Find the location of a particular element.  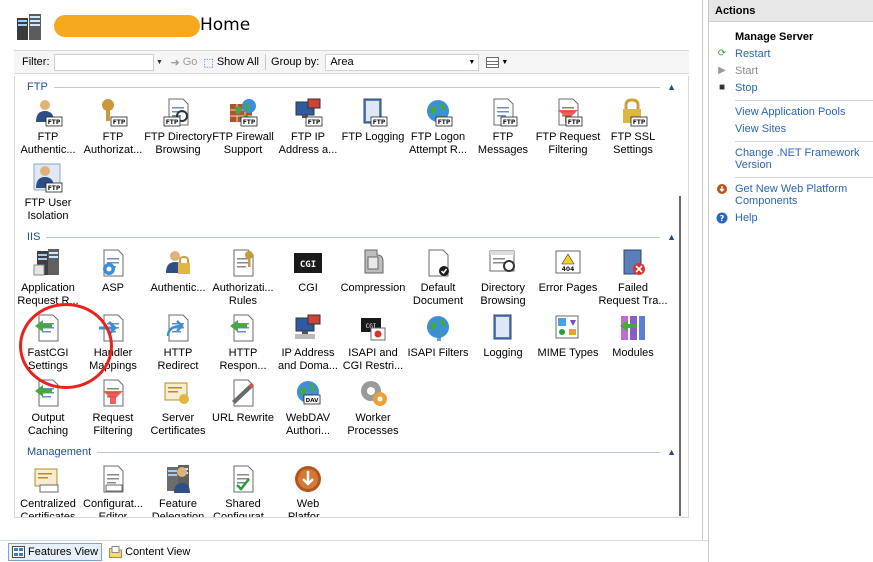

view-mode-button: ▼ is located at coordinates (497, 62).